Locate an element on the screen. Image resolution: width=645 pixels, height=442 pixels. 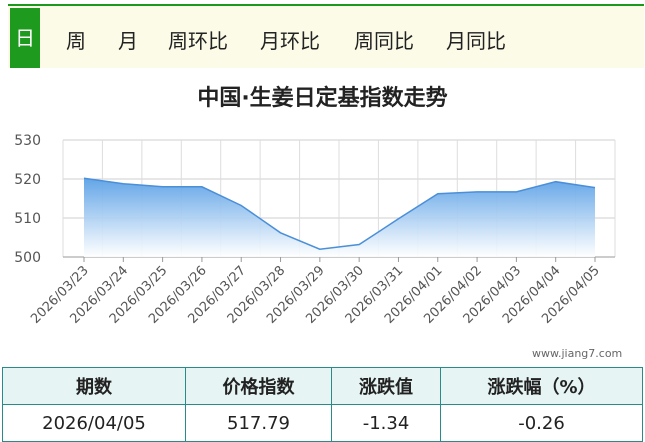
header-price-index: 价格指数 is located at coordinates (258, 386).